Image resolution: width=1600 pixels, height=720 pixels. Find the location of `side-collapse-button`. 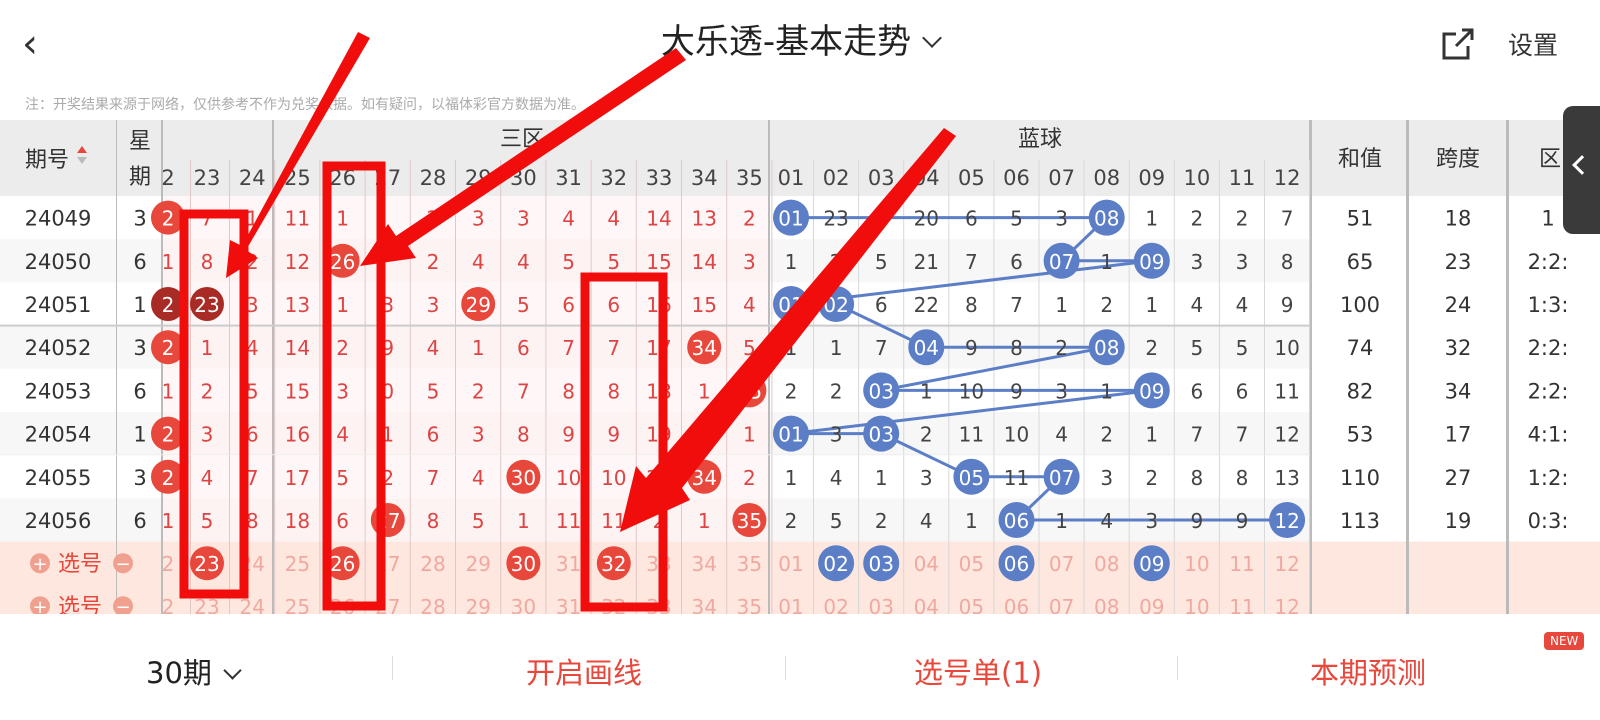

side-collapse-button is located at coordinates (1581, 170).